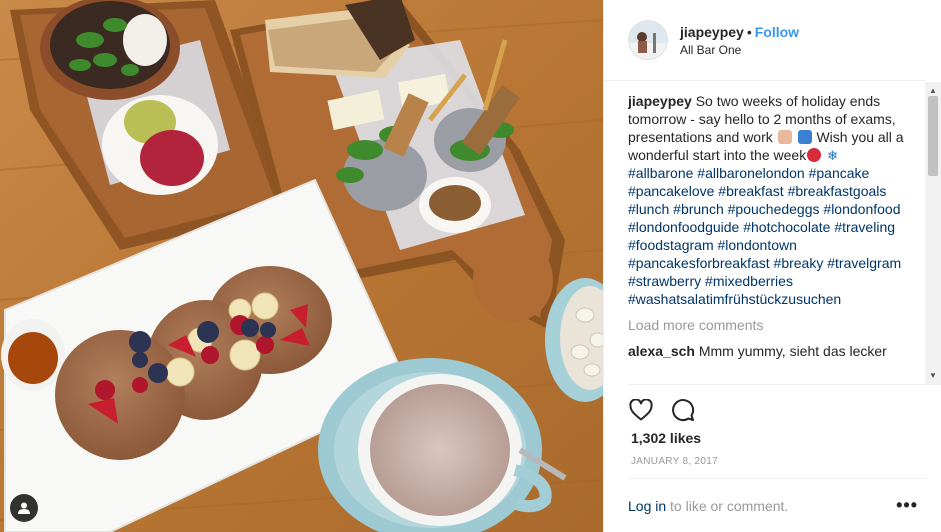 This screenshot has width=941, height=532. Describe the element at coordinates (864, 263) in the screenshot. I see `hashtag-link: #travelgram` at that location.